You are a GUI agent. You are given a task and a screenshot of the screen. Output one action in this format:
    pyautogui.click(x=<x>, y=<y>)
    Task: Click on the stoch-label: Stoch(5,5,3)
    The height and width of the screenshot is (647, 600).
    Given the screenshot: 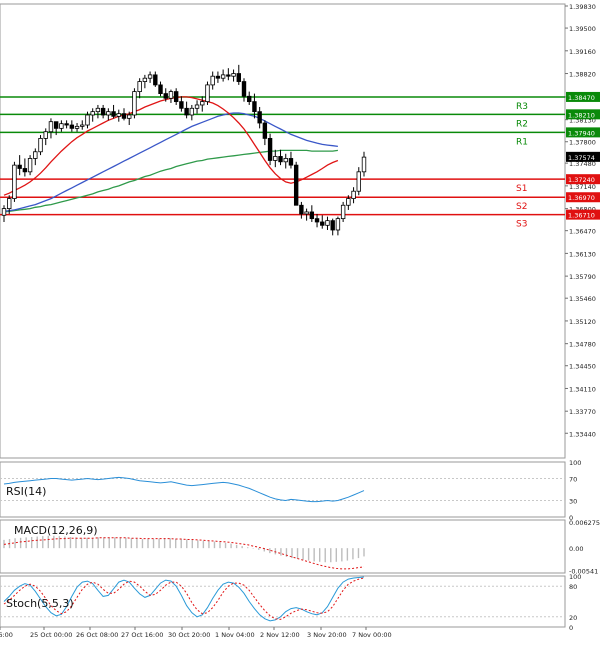 What is the action you would take?
    pyautogui.click(x=40, y=603)
    